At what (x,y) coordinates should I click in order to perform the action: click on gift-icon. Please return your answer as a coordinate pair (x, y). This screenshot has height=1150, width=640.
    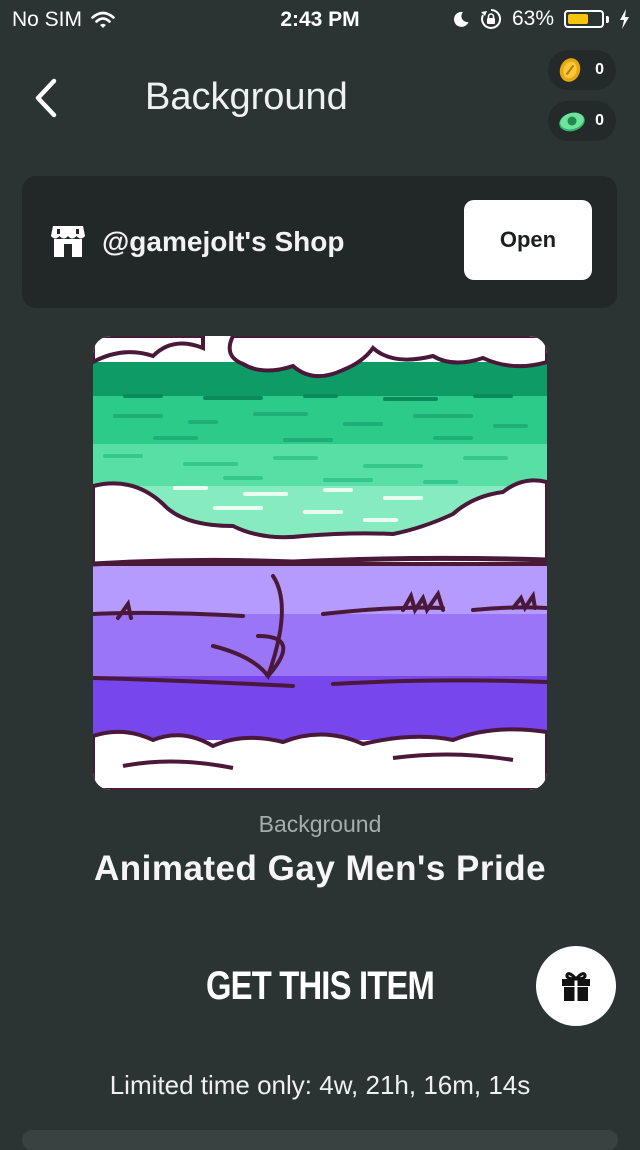
    Looking at the image, I should click on (576, 986).